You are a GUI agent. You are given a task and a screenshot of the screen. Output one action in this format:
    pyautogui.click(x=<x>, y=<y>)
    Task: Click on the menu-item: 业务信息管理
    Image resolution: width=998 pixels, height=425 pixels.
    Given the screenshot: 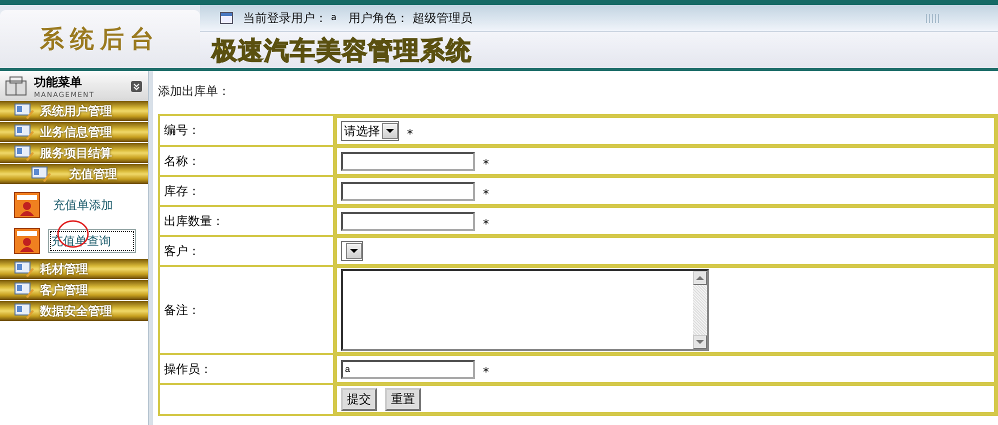 What is the action you would take?
    pyautogui.click(x=74, y=132)
    